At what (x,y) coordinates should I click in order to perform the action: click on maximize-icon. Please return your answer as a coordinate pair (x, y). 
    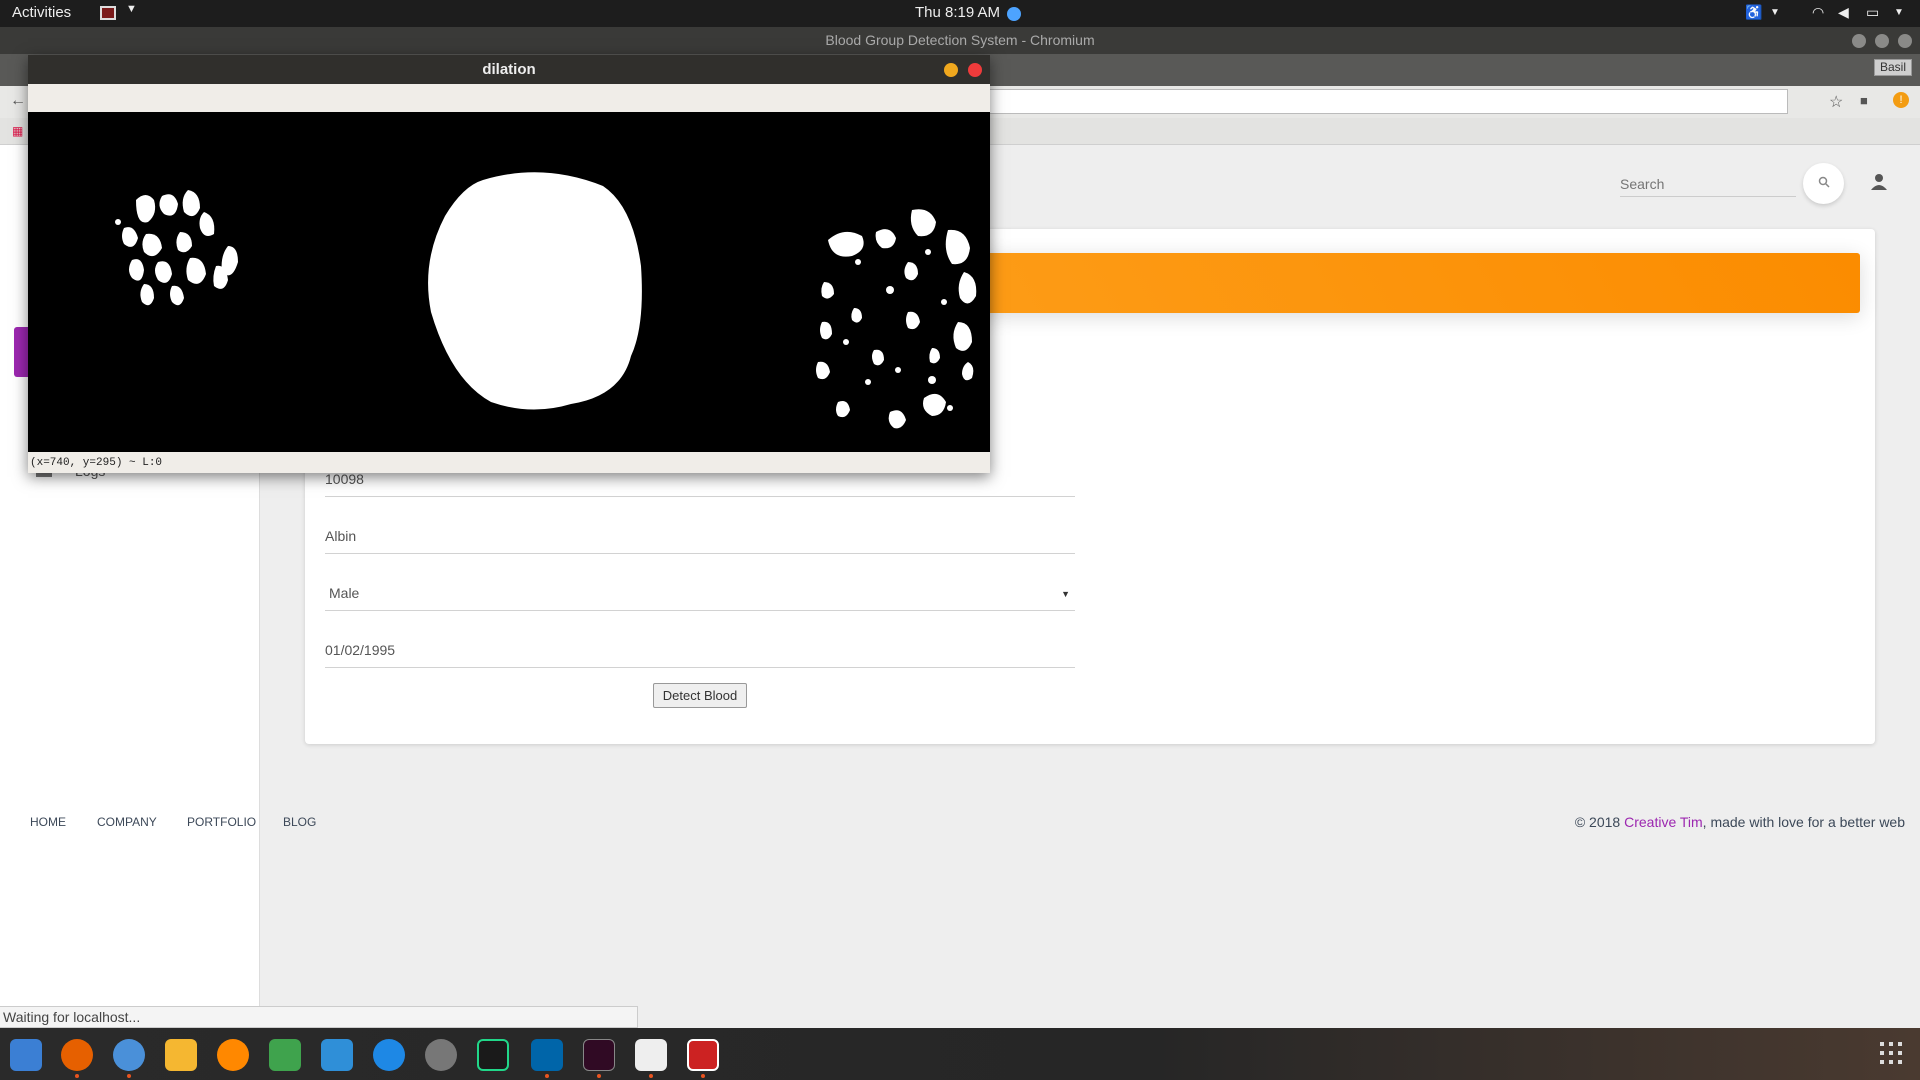
    Looking at the image, I should click on (1882, 41).